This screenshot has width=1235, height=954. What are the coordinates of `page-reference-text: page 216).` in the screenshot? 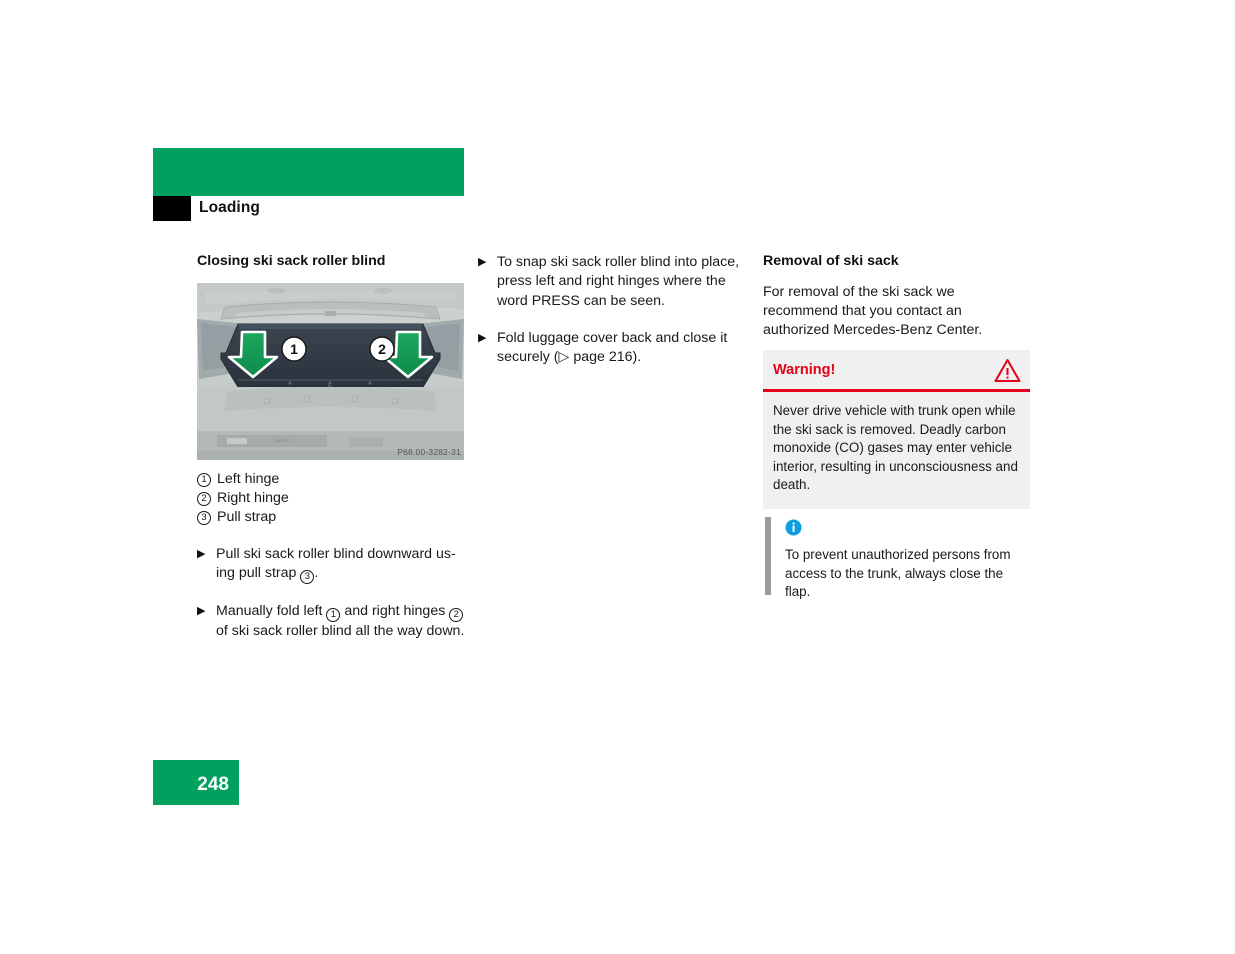 It's located at (605, 357).